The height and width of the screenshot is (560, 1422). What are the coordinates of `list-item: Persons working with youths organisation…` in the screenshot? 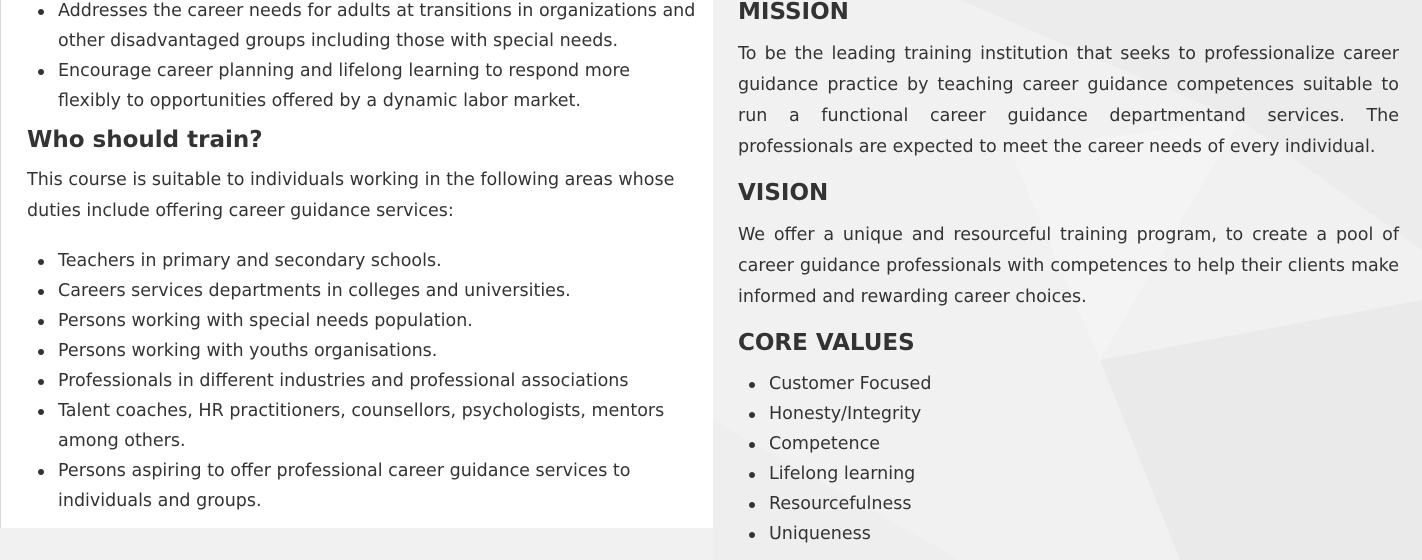 It's located at (368, 351).